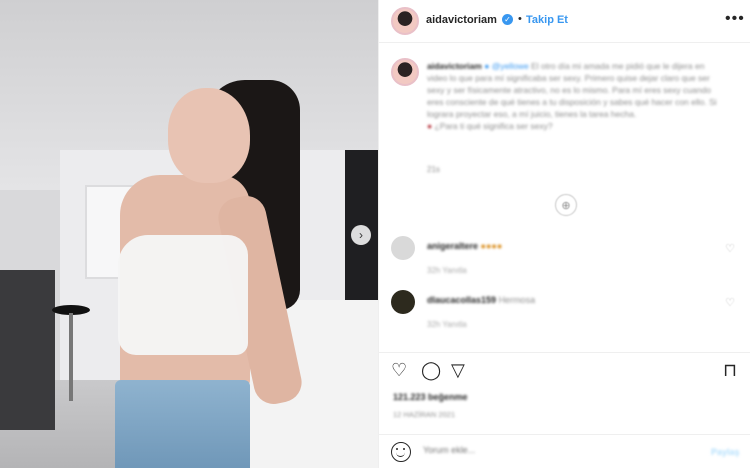  Describe the element at coordinates (517, 300) in the screenshot. I see `comment-body: Hermosa` at that location.